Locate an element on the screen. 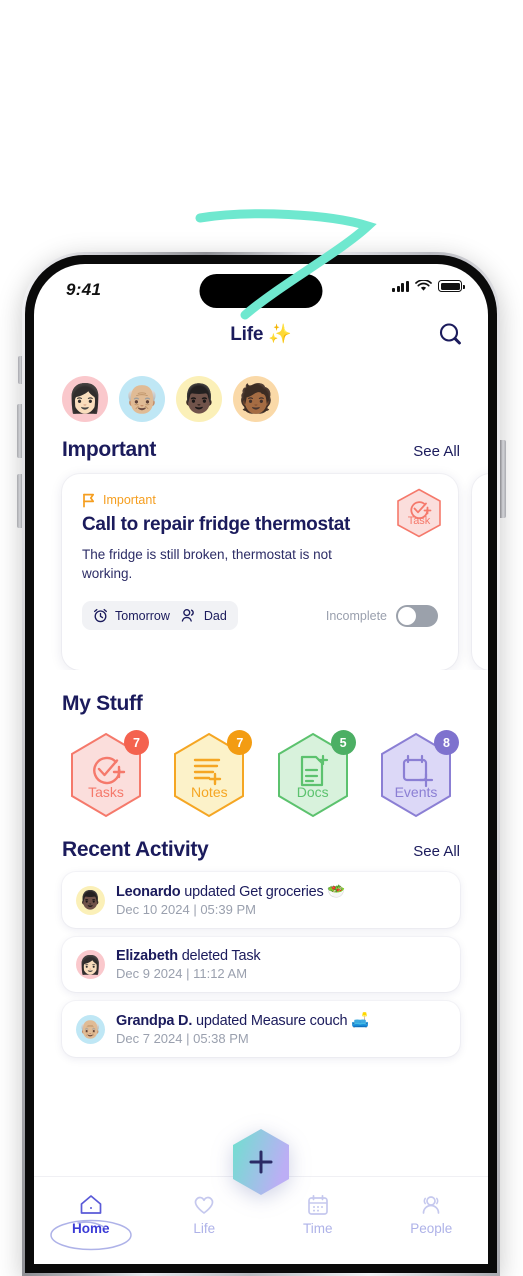 Image resolution: width=523 pixels, height=1276 pixels. tab-label: People is located at coordinates (431, 1228).